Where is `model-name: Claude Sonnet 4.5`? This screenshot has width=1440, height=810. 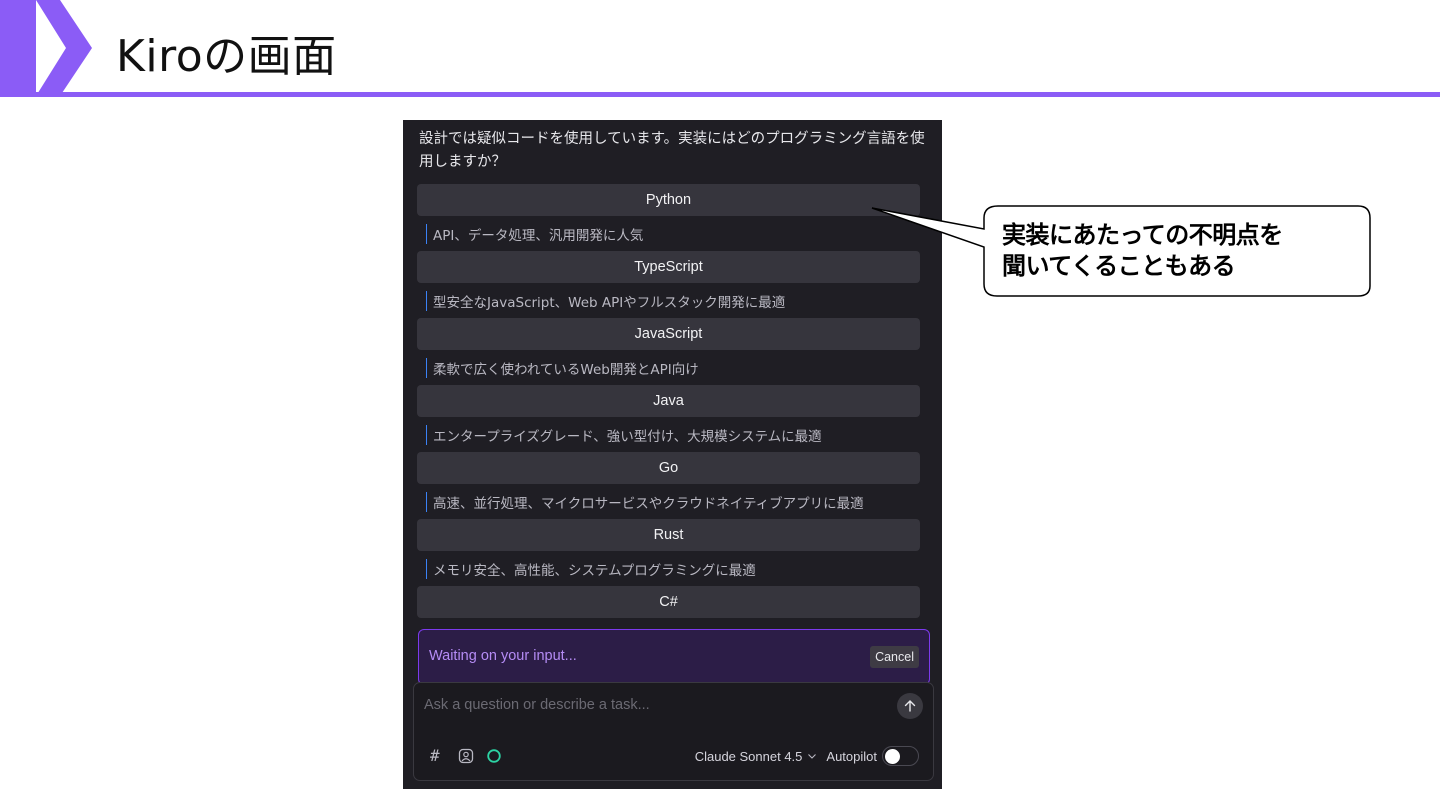
model-name: Claude Sonnet 4.5 is located at coordinates (748, 756).